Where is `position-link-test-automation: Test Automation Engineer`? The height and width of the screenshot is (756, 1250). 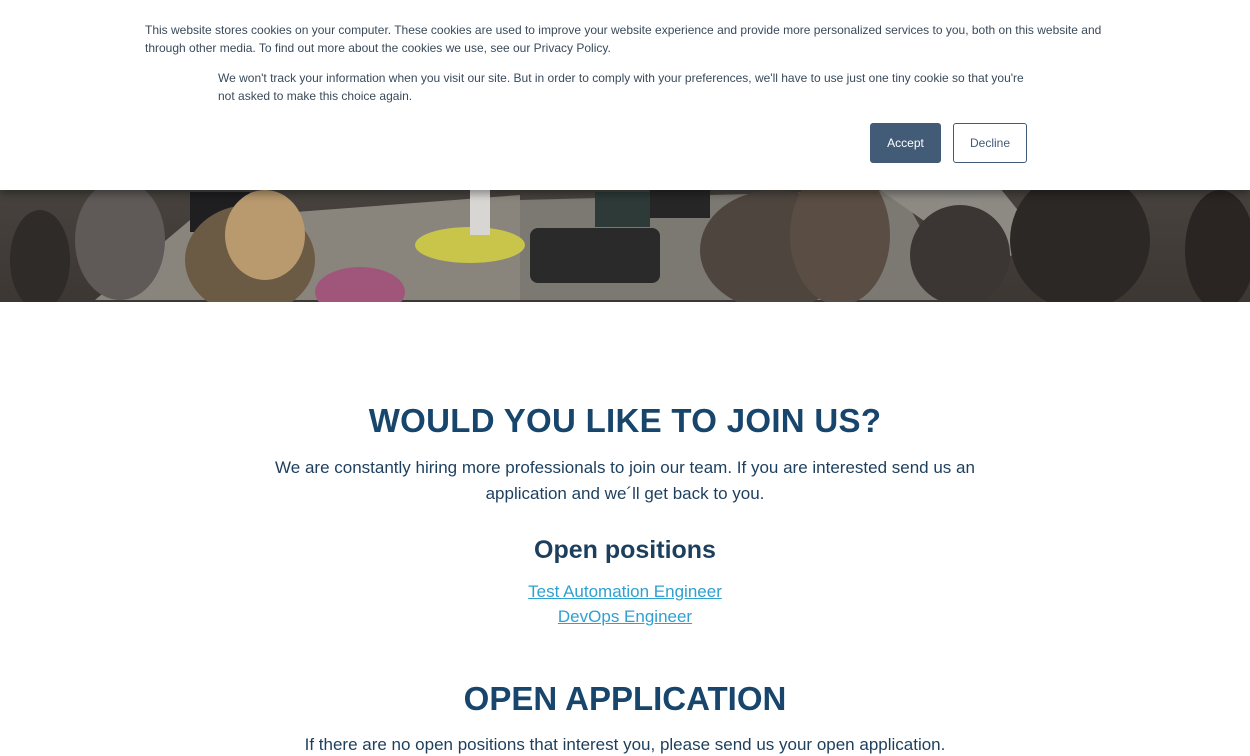
position-link-test-automation: Test Automation Engineer is located at coordinates (625, 591).